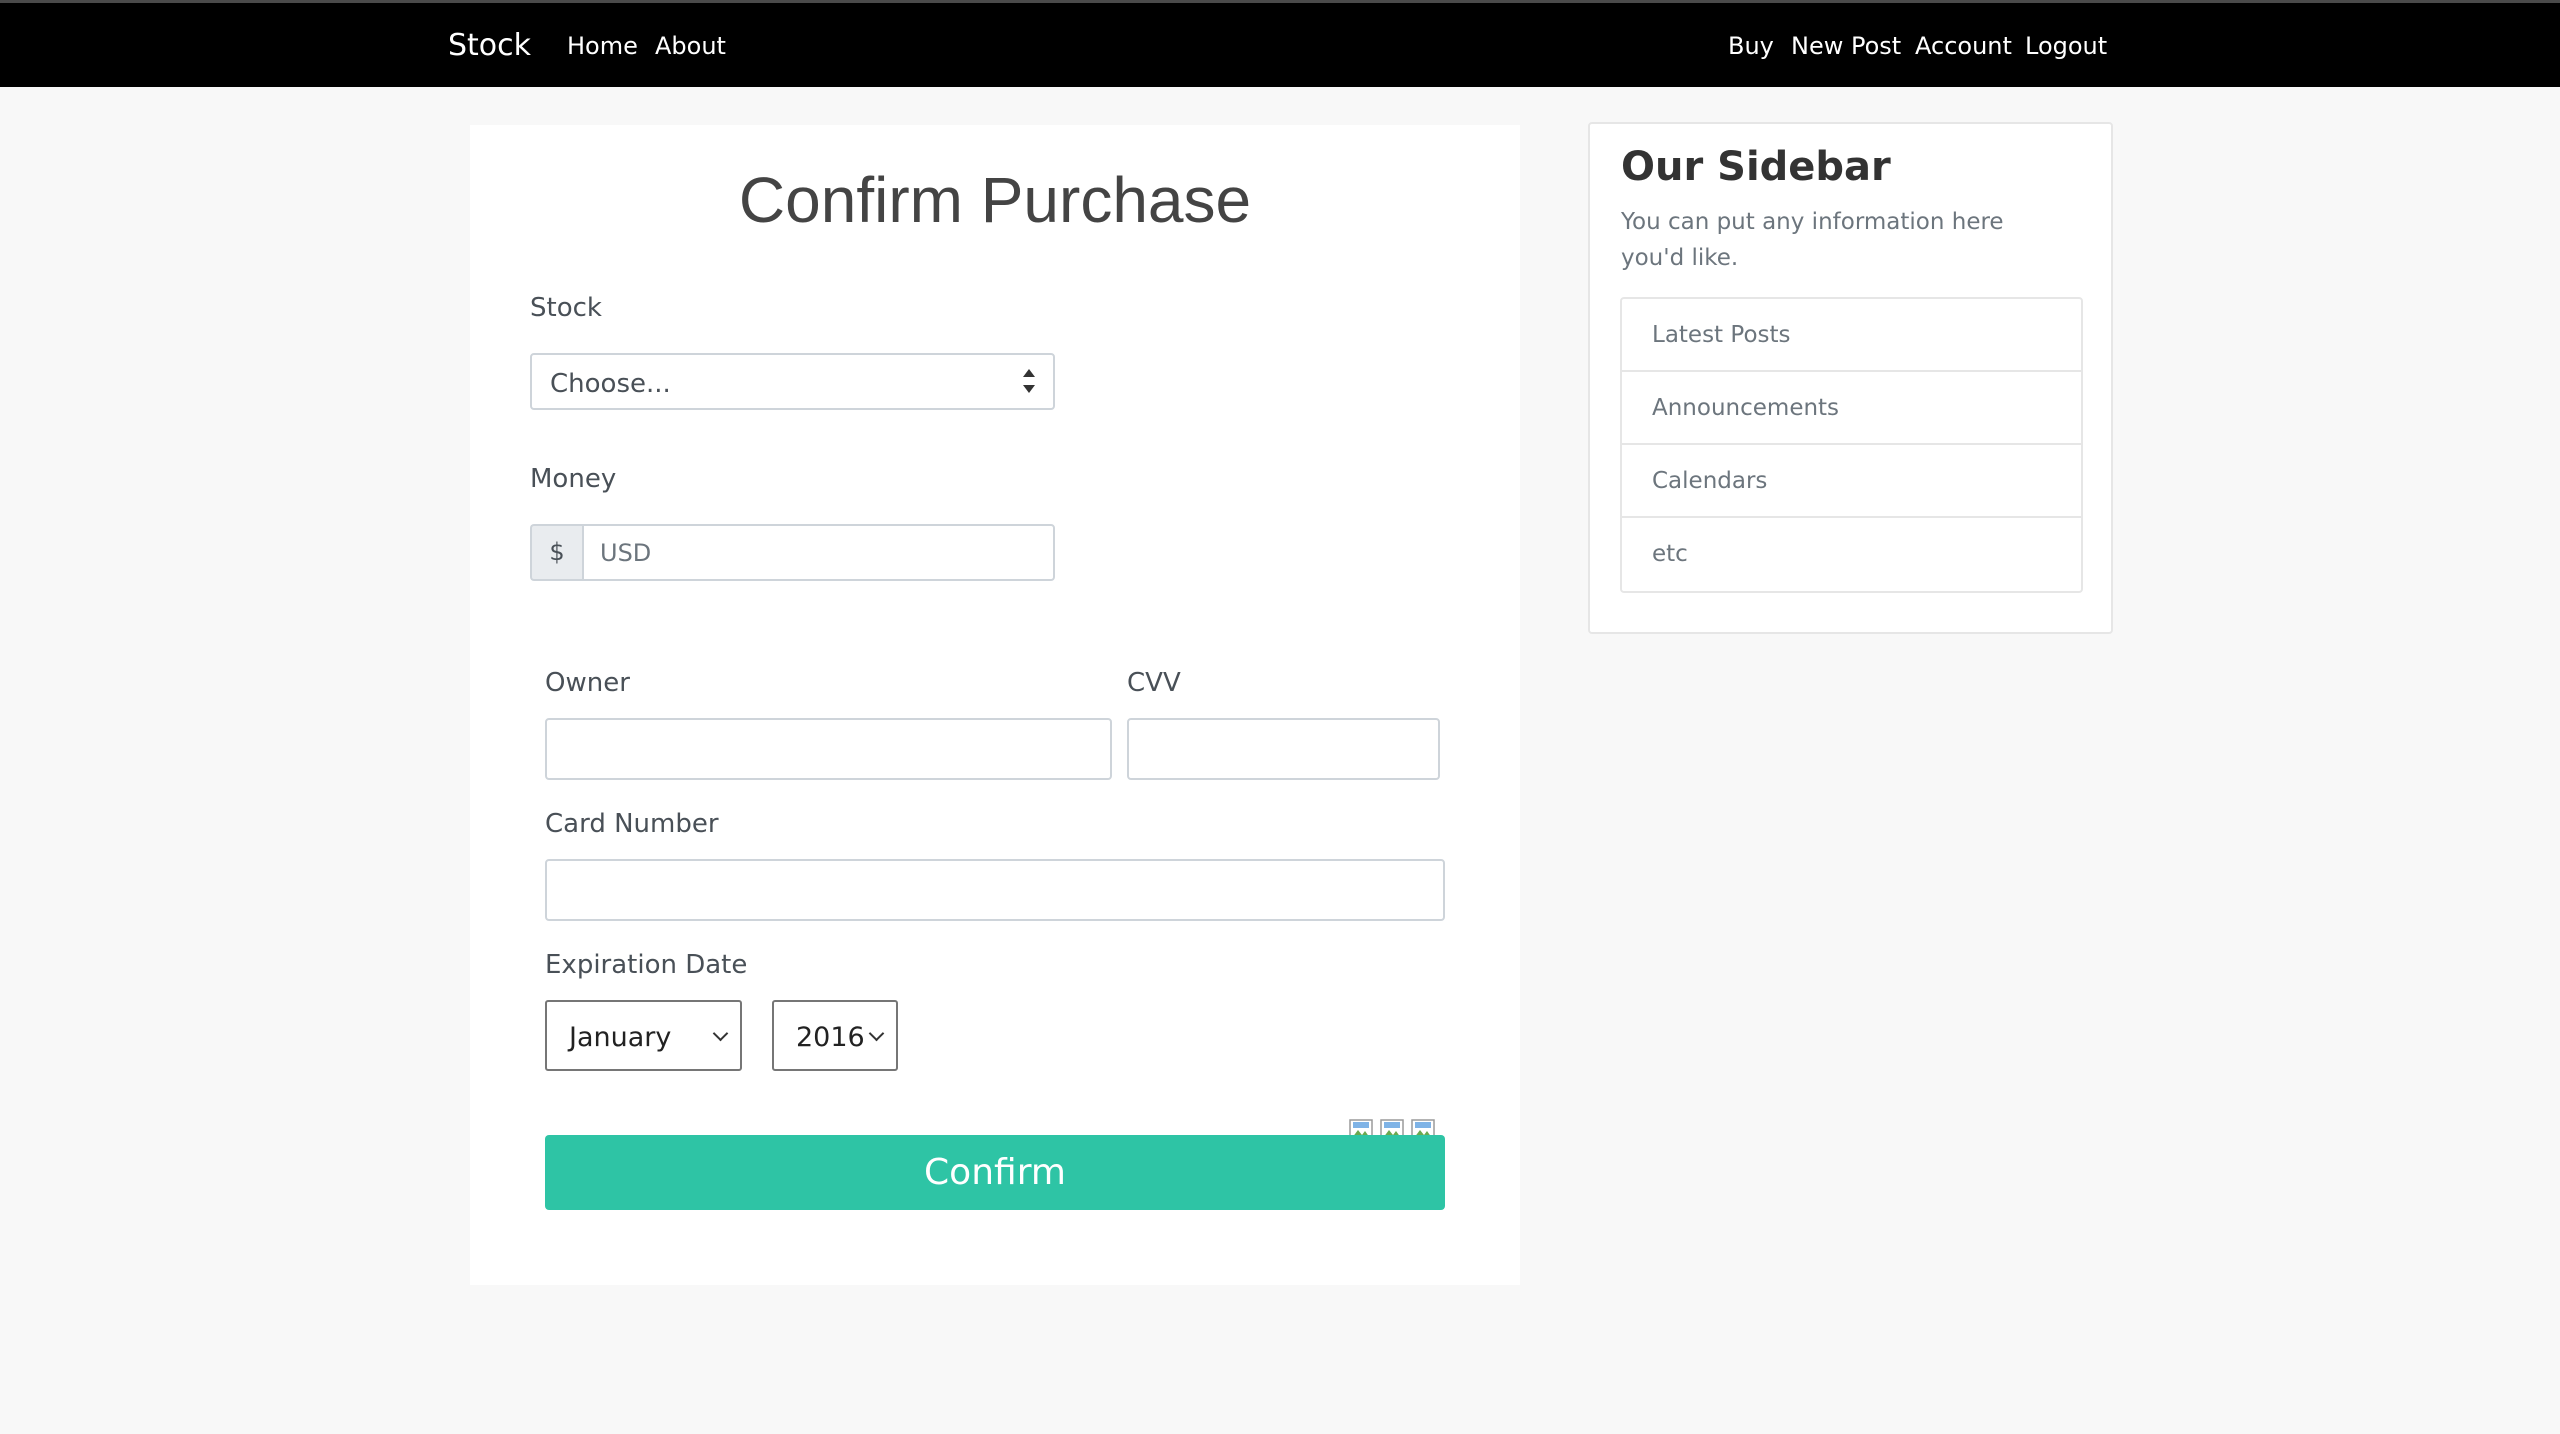 This screenshot has height=1434, width=2560. Describe the element at coordinates (830, 1037) in the screenshot. I see `year-select-value: 2016` at that location.